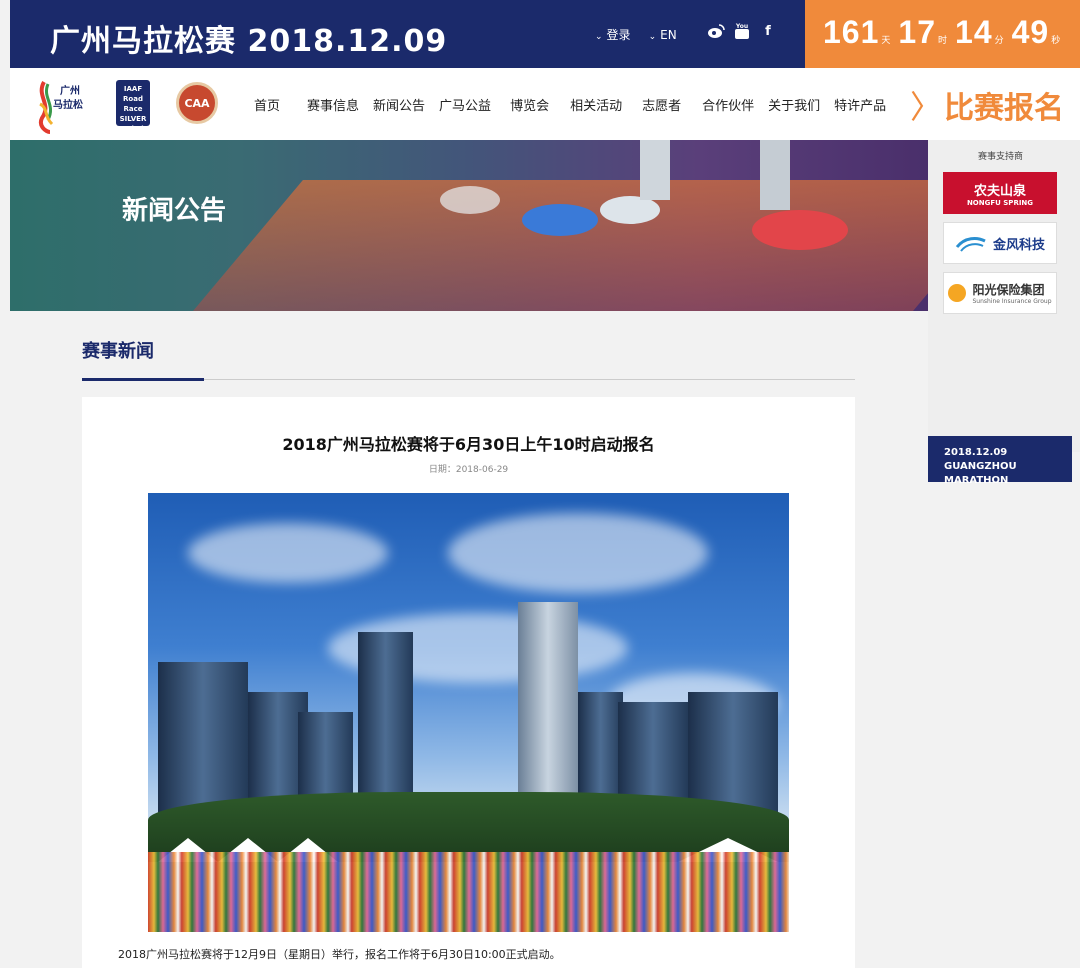 The image size is (1080, 968). I want to click on svg-text: 马拉松, so click(68, 104).